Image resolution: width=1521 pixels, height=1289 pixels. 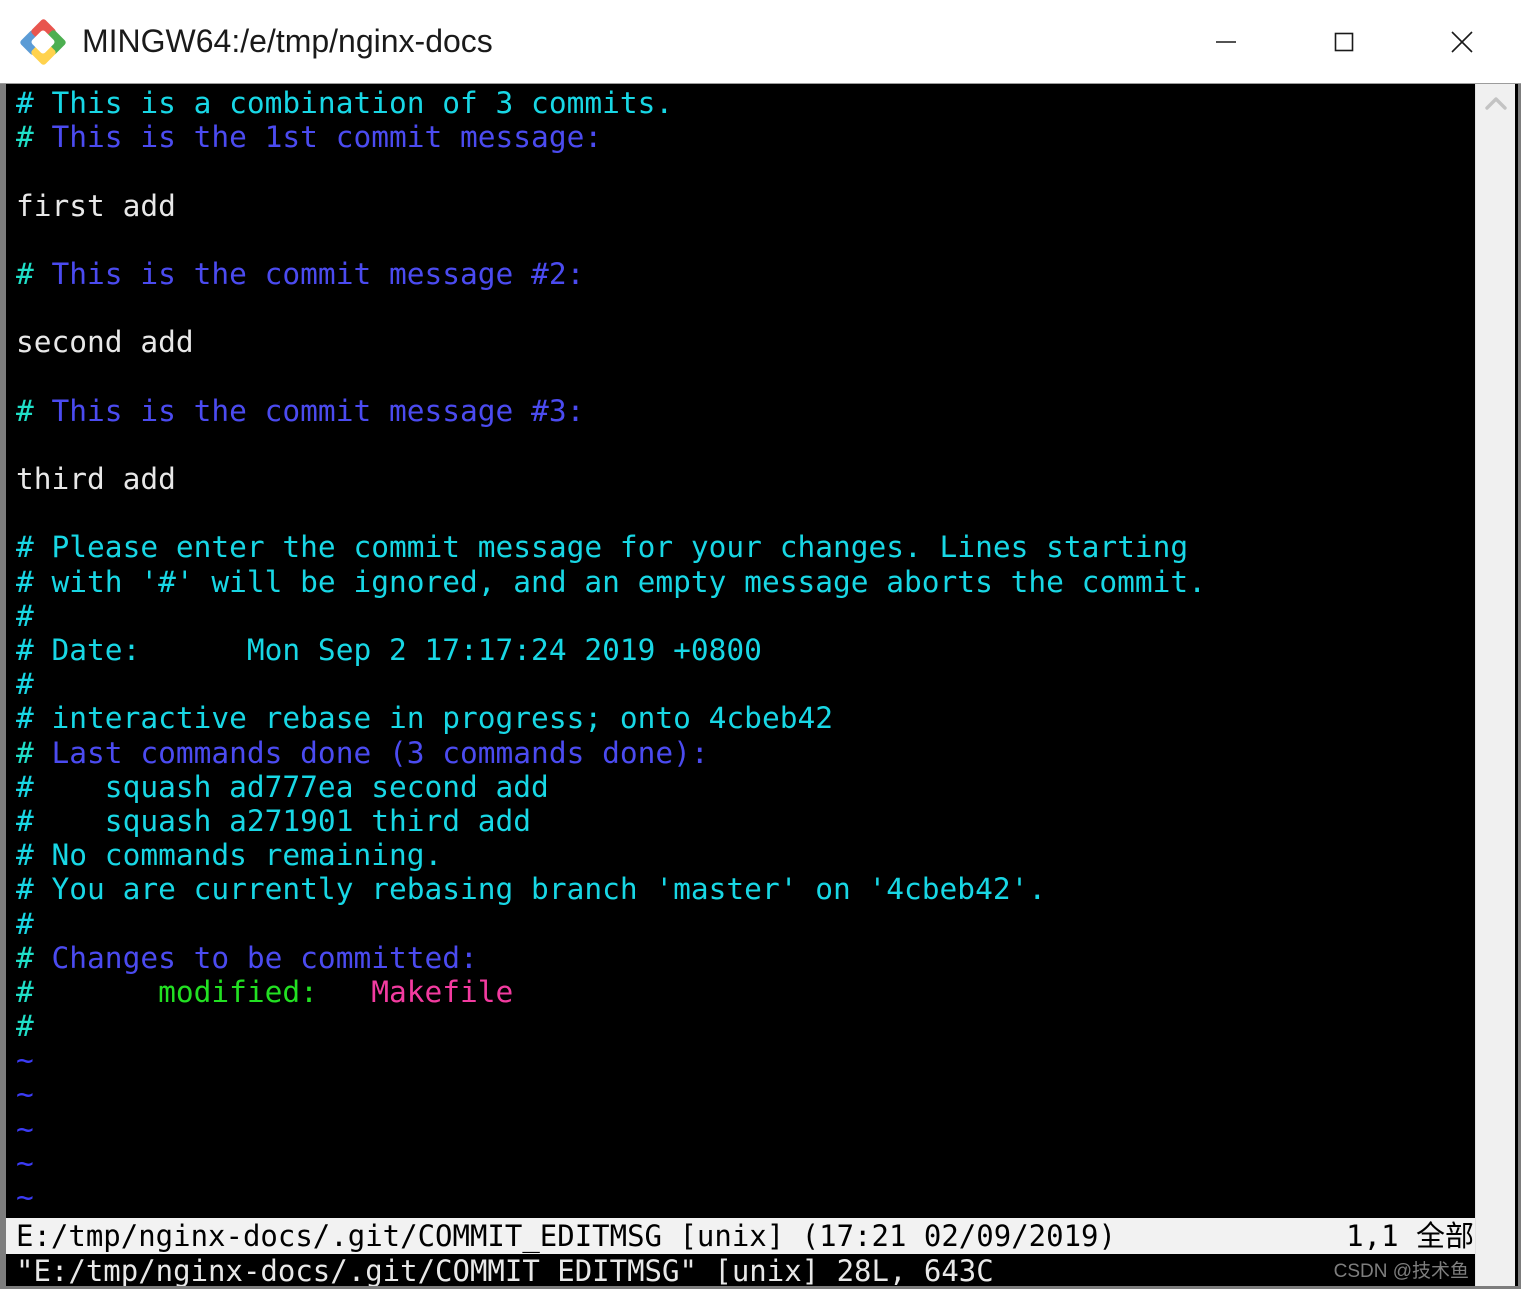 I want to click on vertical-scrollbar, so click(x=1495, y=685).